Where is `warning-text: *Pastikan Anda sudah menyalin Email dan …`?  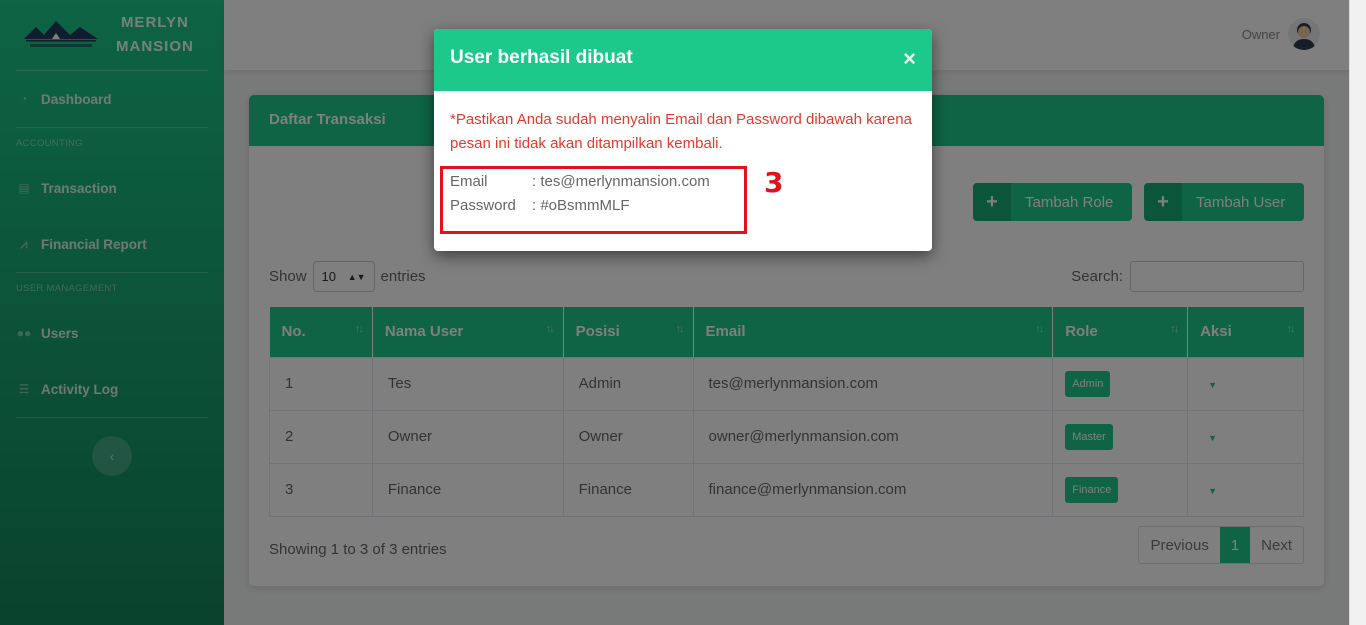 warning-text: *Pastikan Anda sudah menyalin Email dan … is located at coordinates (681, 131).